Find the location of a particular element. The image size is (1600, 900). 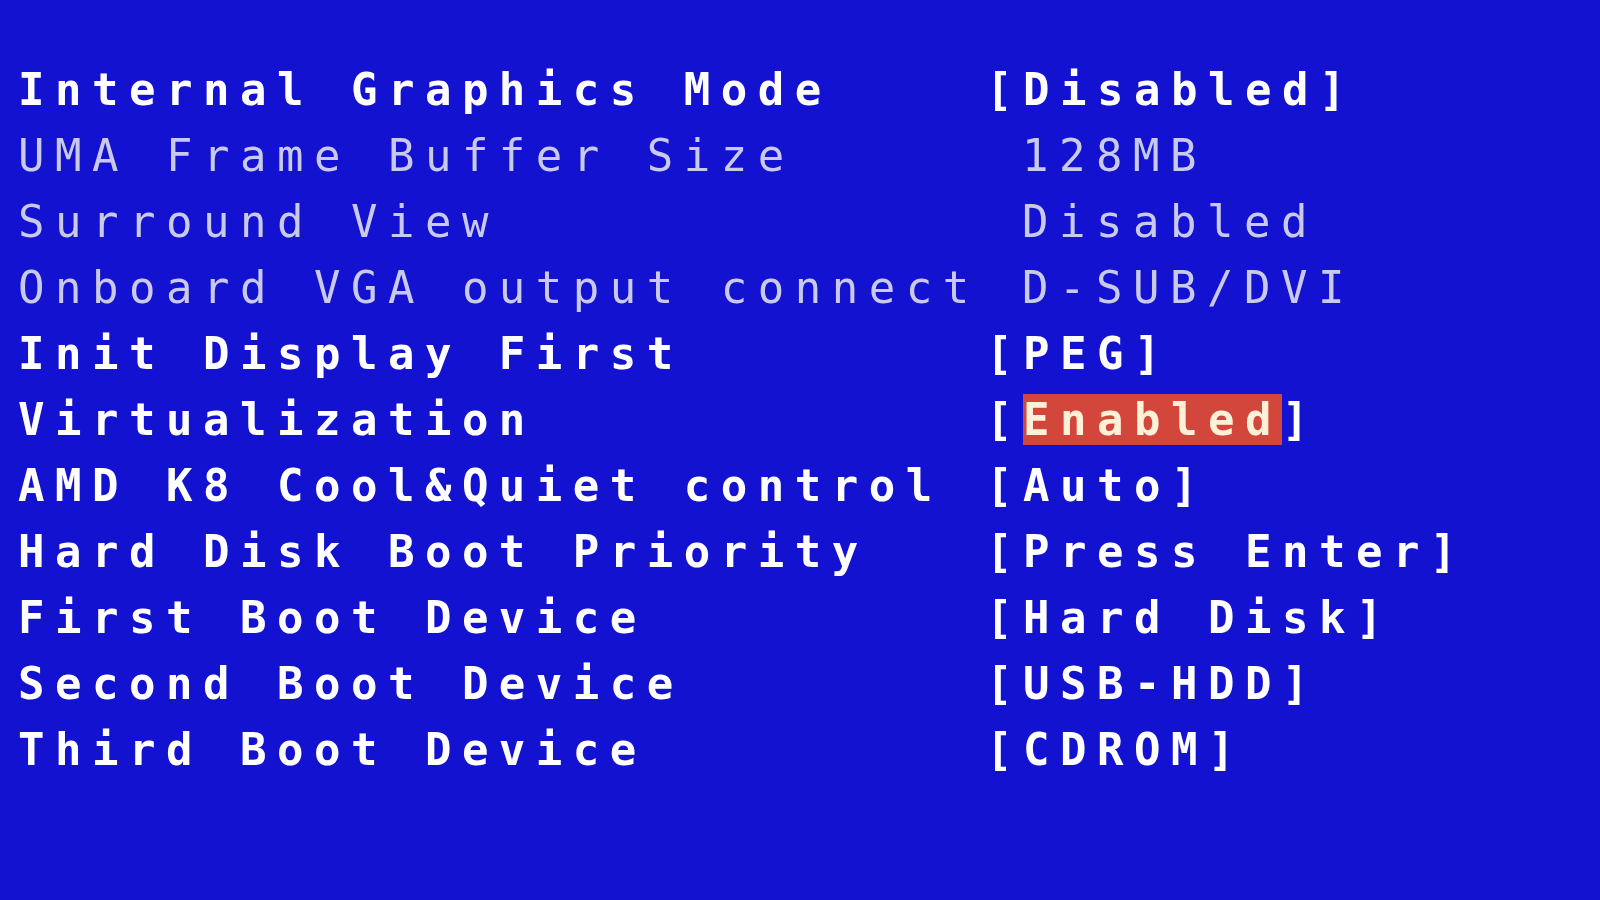

setting-label: Init Display First is located at coordinates (351, 353).